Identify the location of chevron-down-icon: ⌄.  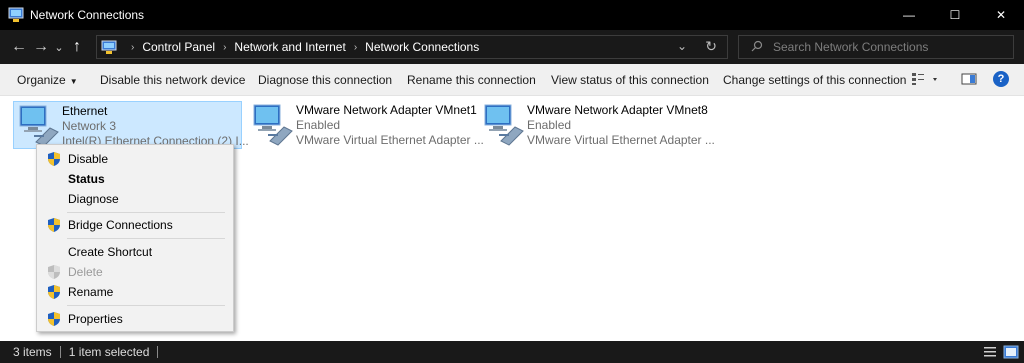
(59, 47).